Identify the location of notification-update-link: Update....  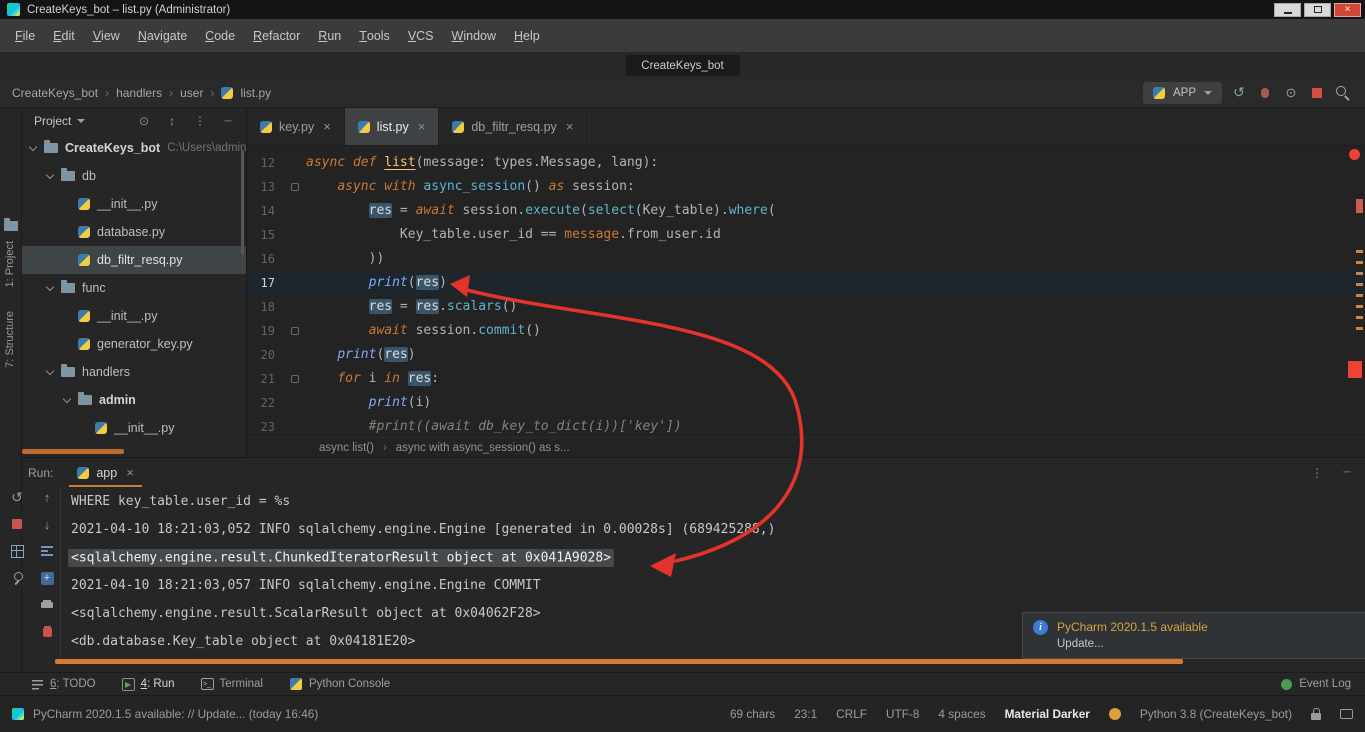
(1132, 644).